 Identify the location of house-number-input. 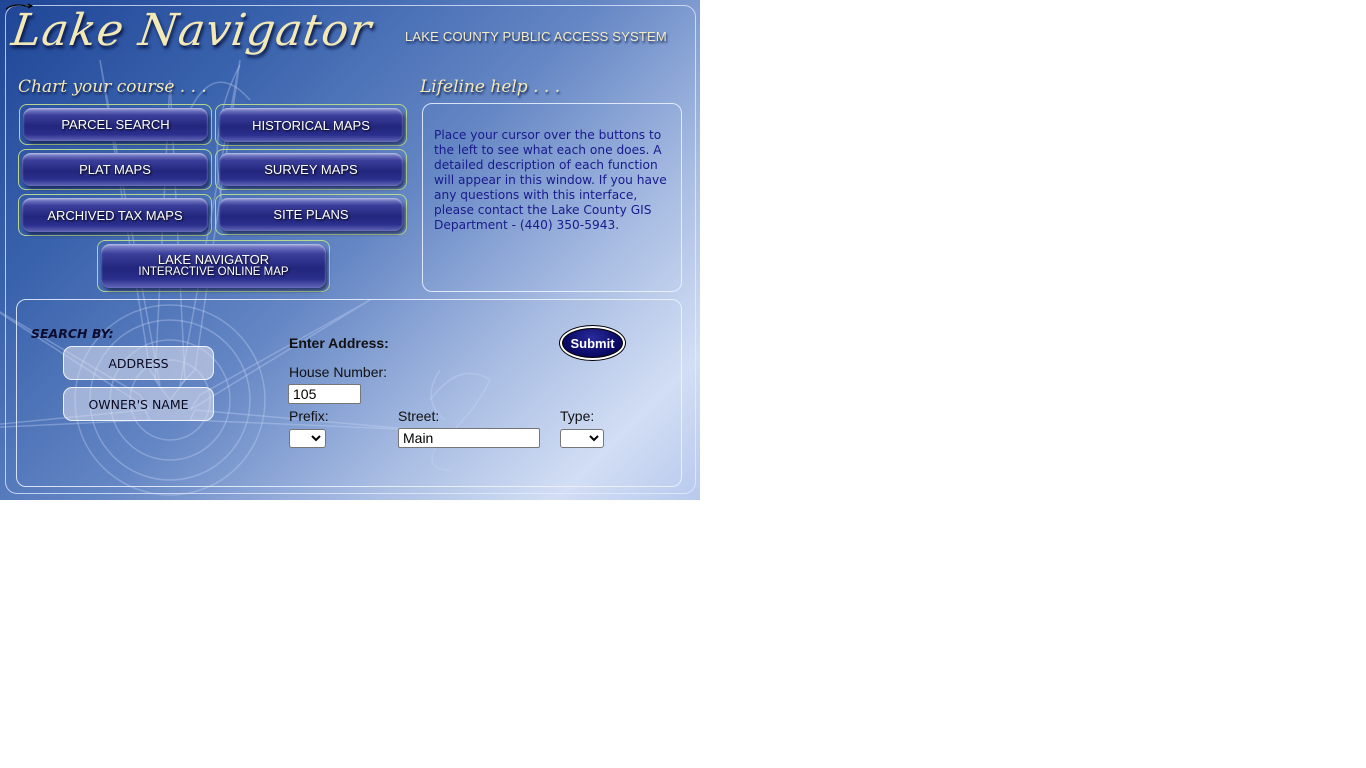
(324, 394).